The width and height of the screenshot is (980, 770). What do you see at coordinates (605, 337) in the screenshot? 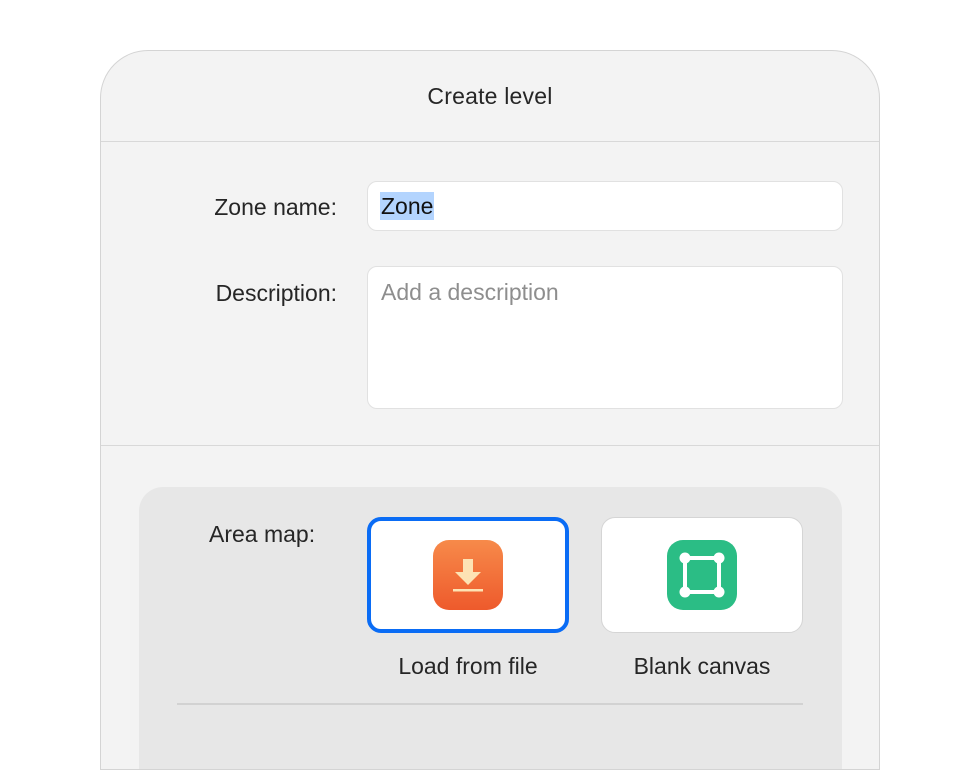
I see `description-input: Add a description` at bounding box center [605, 337].